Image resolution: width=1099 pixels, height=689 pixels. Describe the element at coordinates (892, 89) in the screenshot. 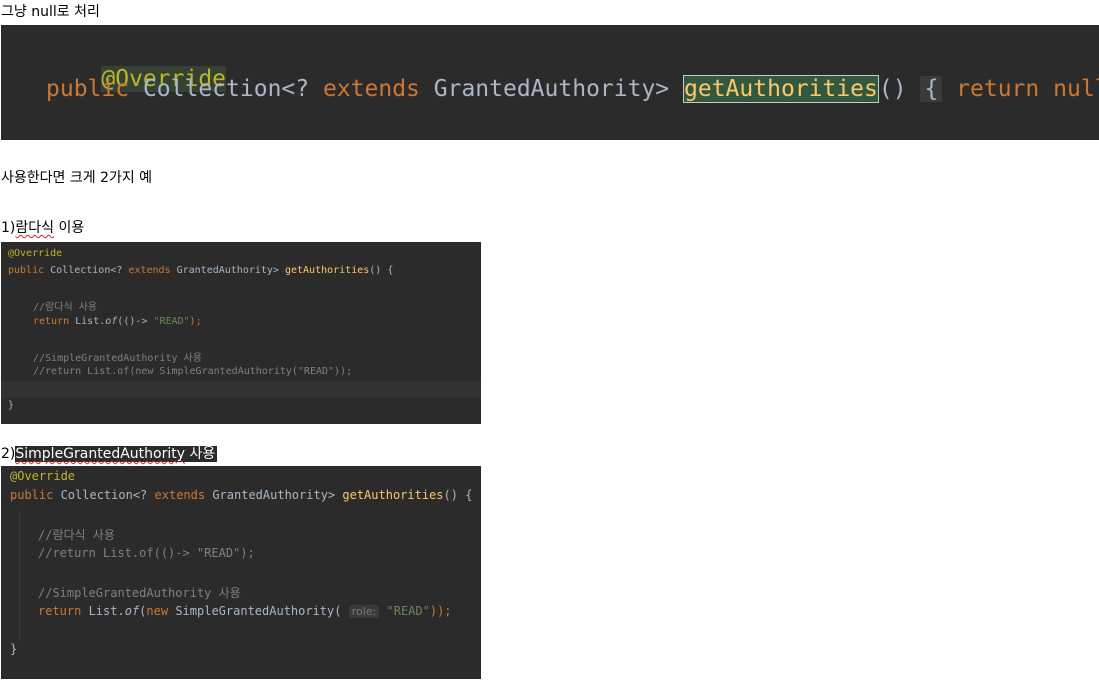

I see `method-parens: ()` at that location.